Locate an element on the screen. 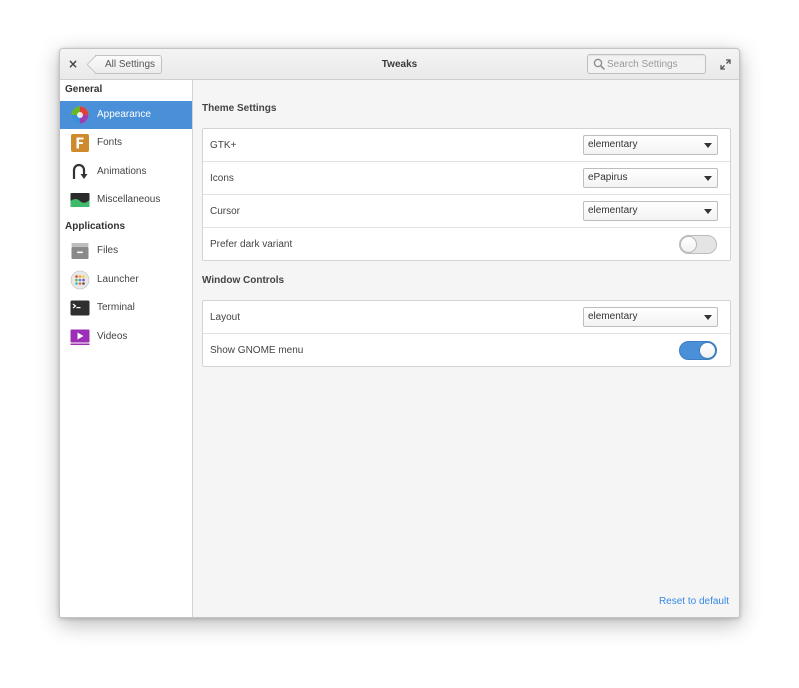 The width and height of the screenshot is (799, 688). miscellaneous-icon is located at coordinates (80, 200).